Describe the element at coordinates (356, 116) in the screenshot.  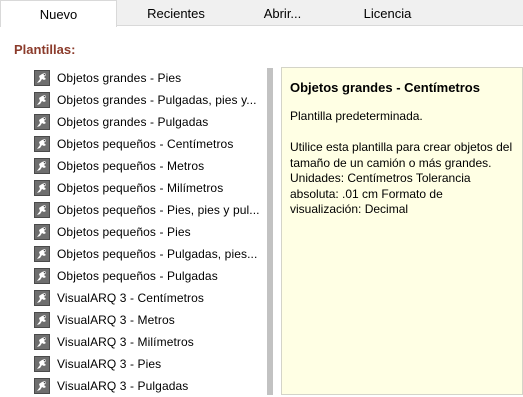
I see `template-description-subtitle: Plantilla predeterminada.` at that location.